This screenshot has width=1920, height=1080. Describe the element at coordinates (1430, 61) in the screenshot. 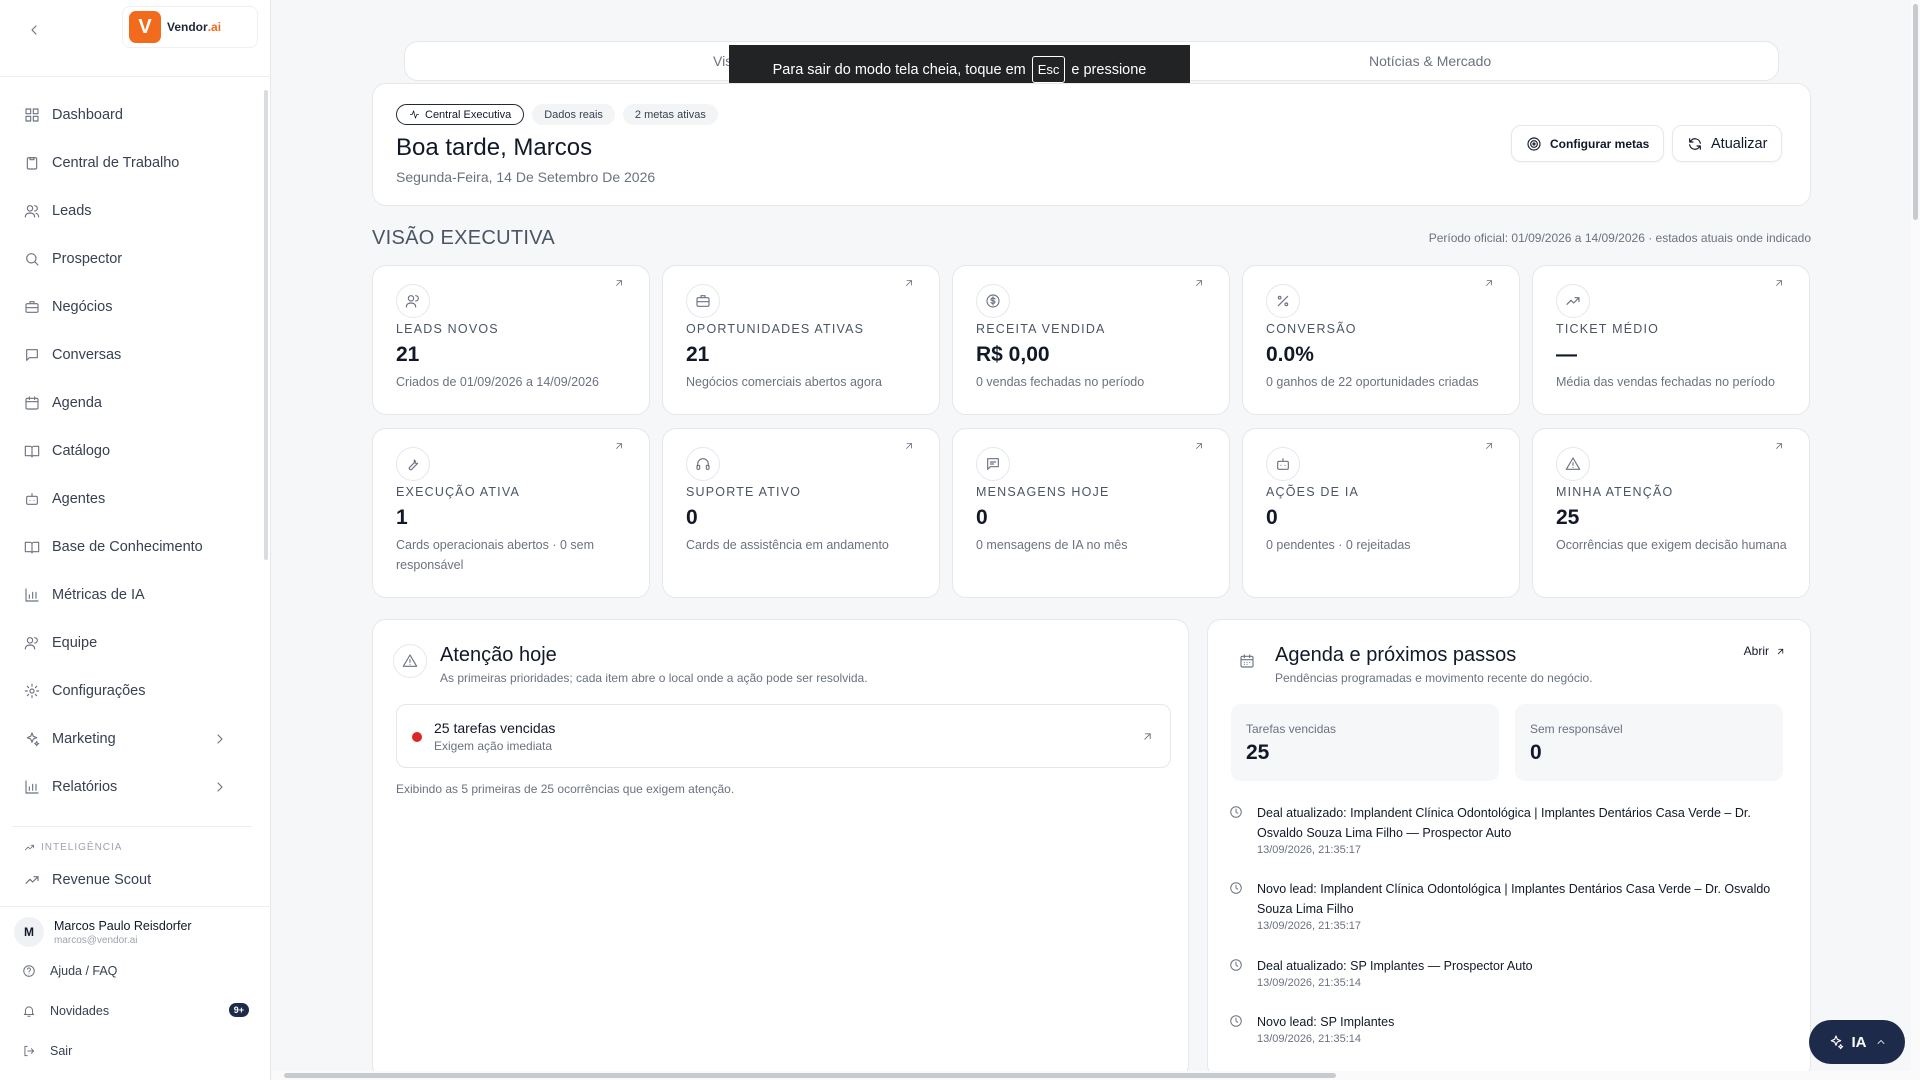

I see `tab-noticias-mercado: Notícias & Mercado` at that location.